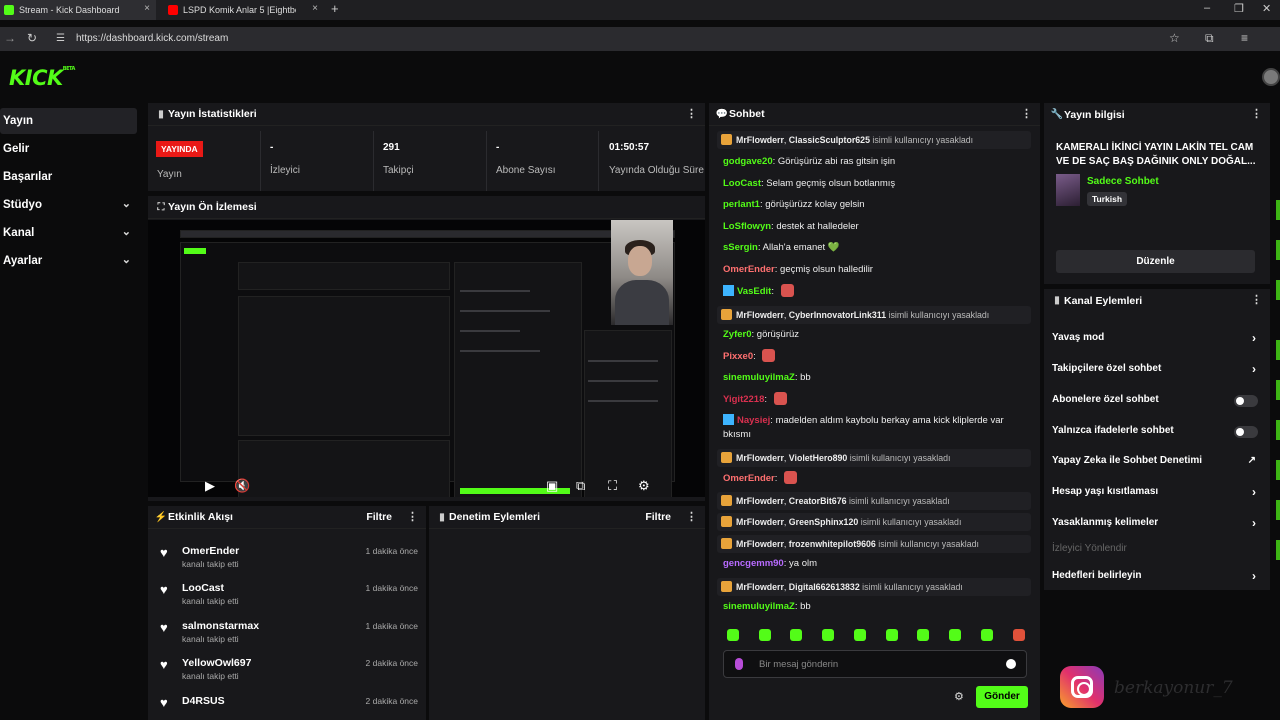 This screenshot has width=1280, height=720. What do you see at coordinates (740, 247) in the screenshot?
I see `chat-username: sSergin` at bounding box center [740, 247].